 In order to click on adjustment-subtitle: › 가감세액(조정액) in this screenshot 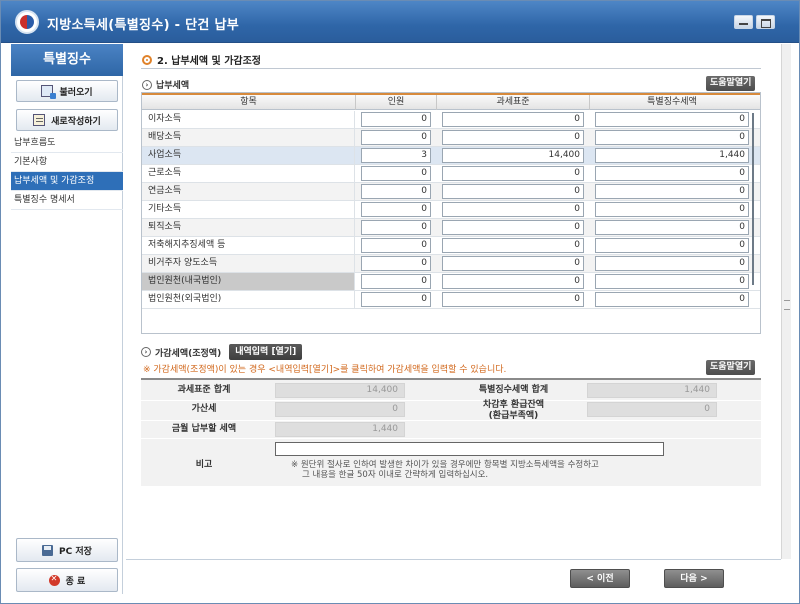, I will do `click(181, 352)`.